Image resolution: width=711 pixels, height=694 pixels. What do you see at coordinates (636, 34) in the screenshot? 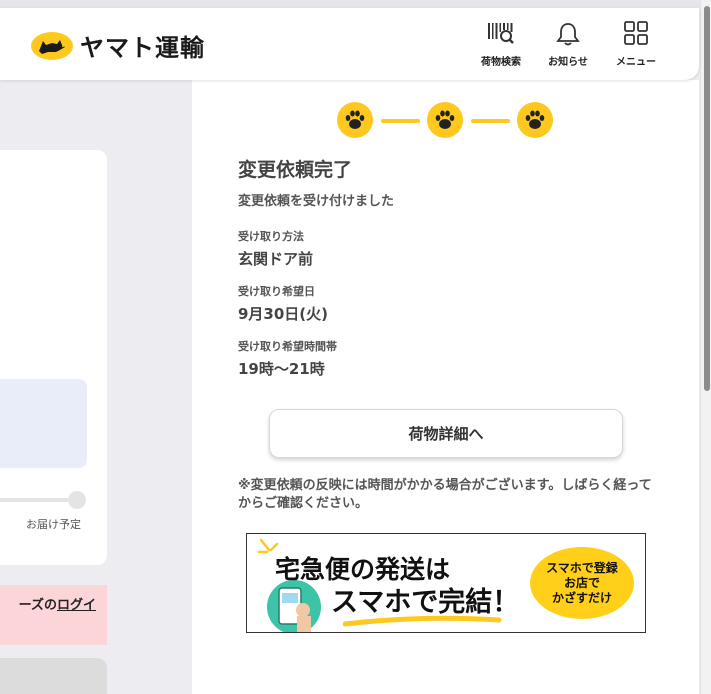
I see `grid-menu-icon` at bounding box center [636, 34].